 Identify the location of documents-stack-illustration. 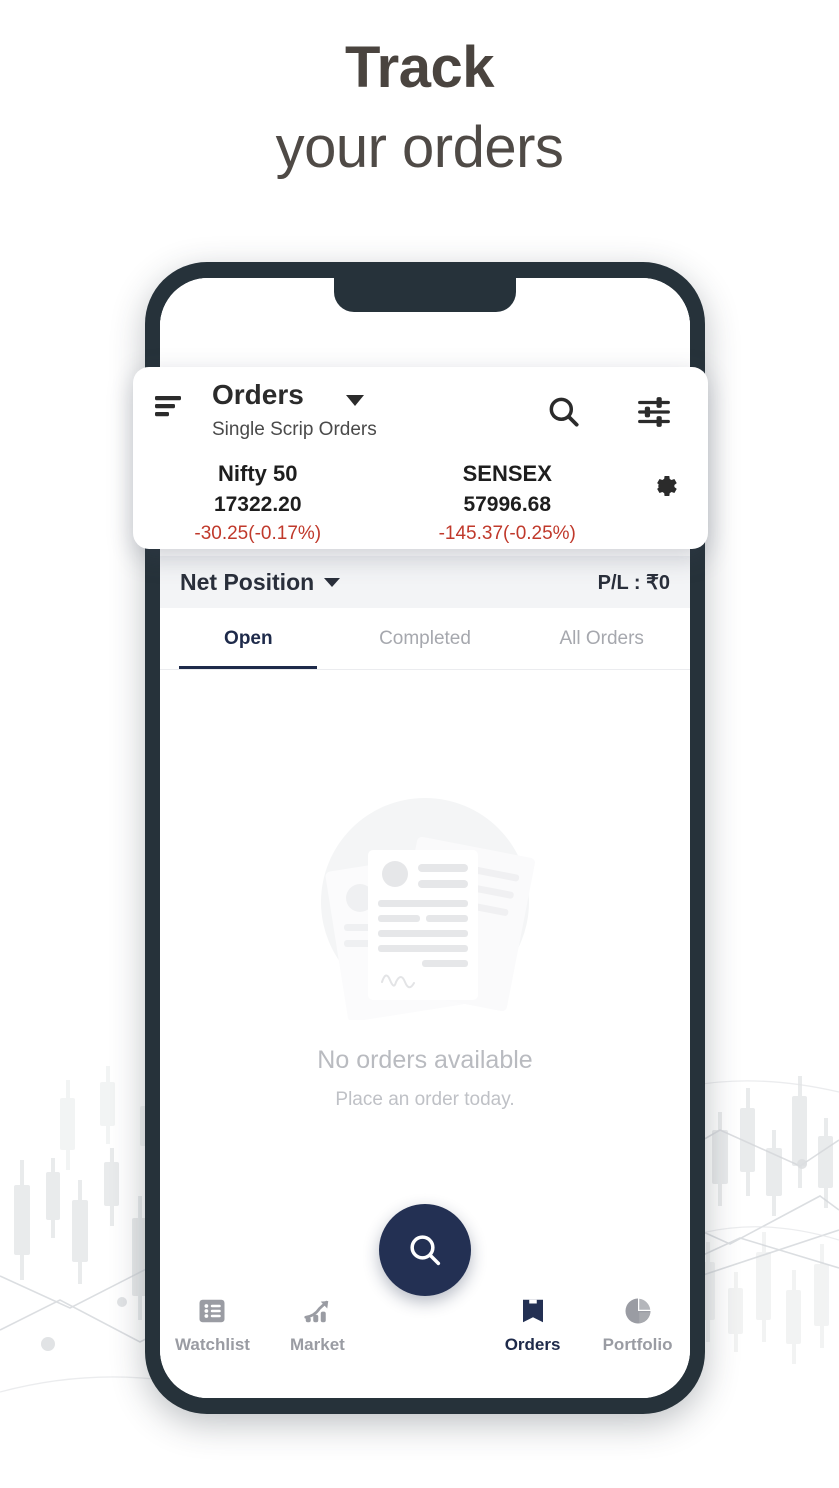
(428, 909).